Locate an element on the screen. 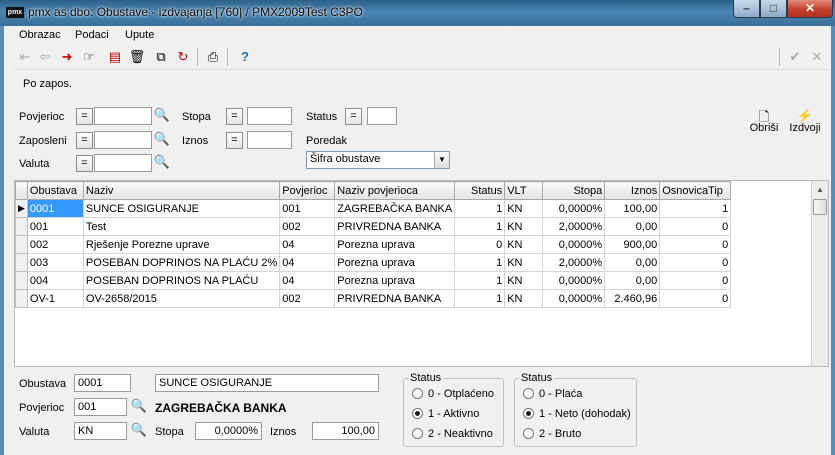  scroll-up-icon: ▲ is located at coordinates (820, 189).